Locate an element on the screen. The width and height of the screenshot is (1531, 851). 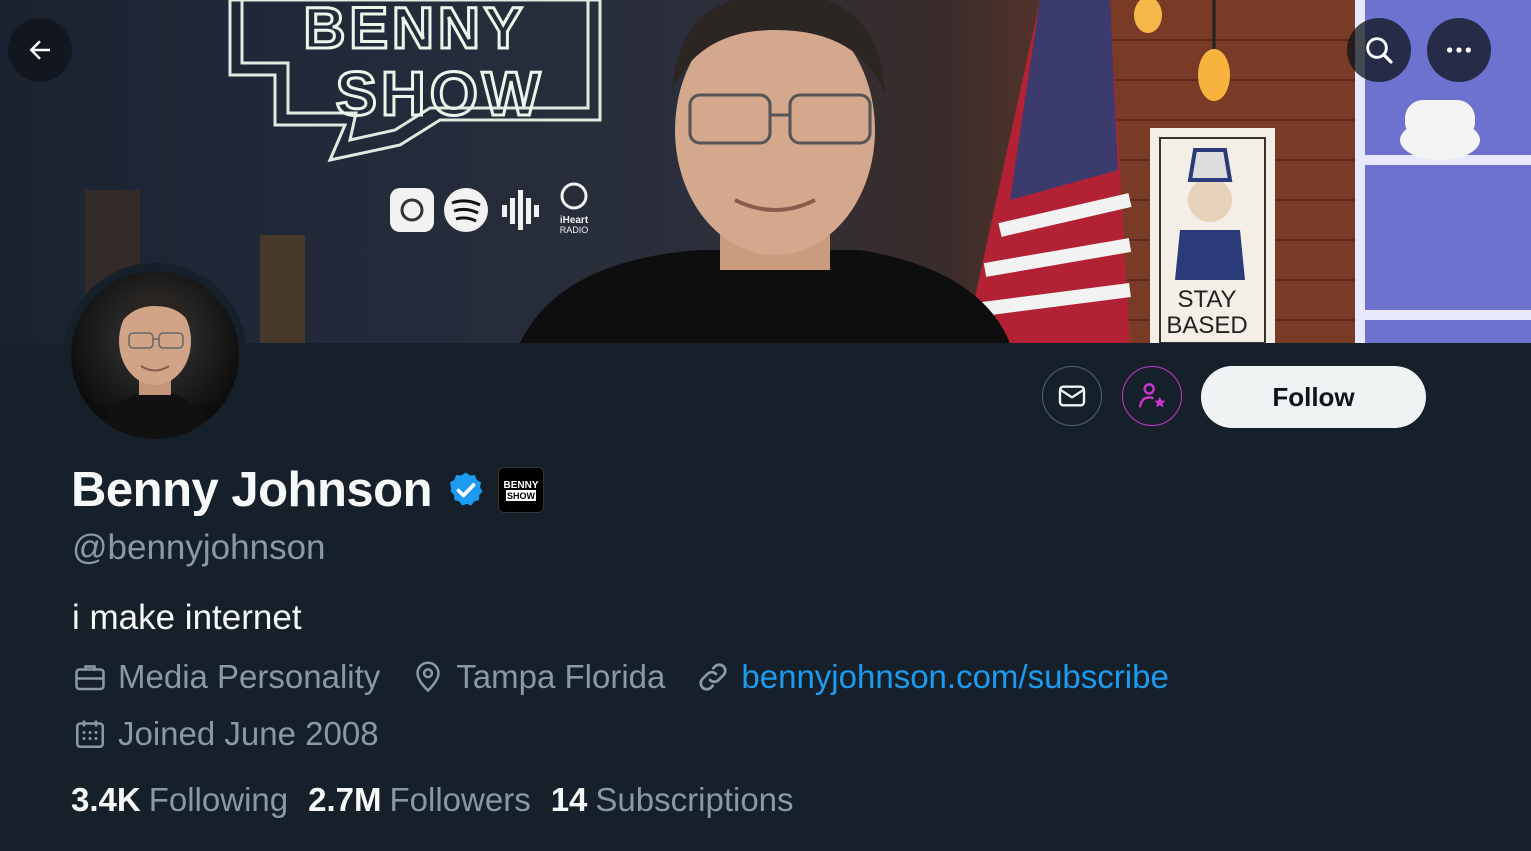
svg-text: STAY is located at coordinates (1206, 299).